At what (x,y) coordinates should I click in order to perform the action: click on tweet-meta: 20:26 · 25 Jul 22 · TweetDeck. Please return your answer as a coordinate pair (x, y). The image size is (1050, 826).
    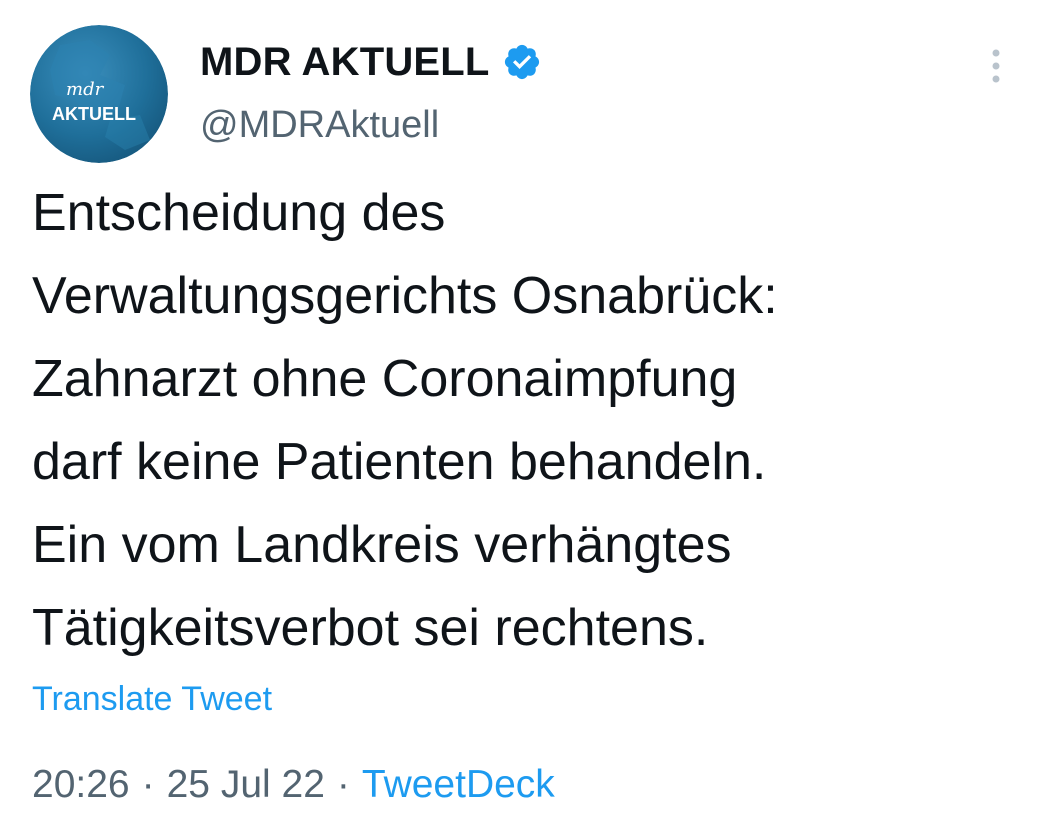
    Looking at the image, I should click on (293, 785).